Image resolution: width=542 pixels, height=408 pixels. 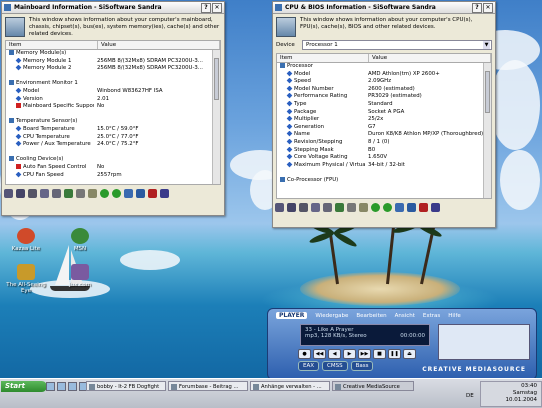 I want to click on desktop-icon-all-seeing-eye: The All-Seeing Eye, so click(x=26, y=279).